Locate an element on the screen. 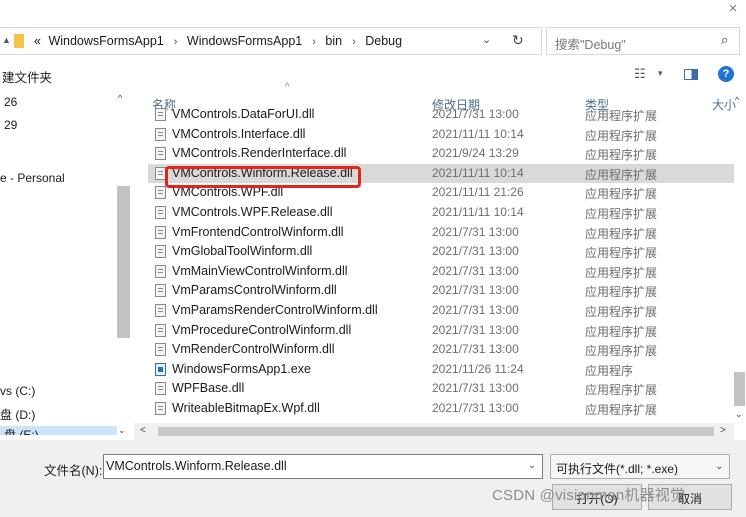 Image resolution: width=746 pixels, height=517 pixels. scroll-down-icon: ⌄ is located at coordinates (739, 414).